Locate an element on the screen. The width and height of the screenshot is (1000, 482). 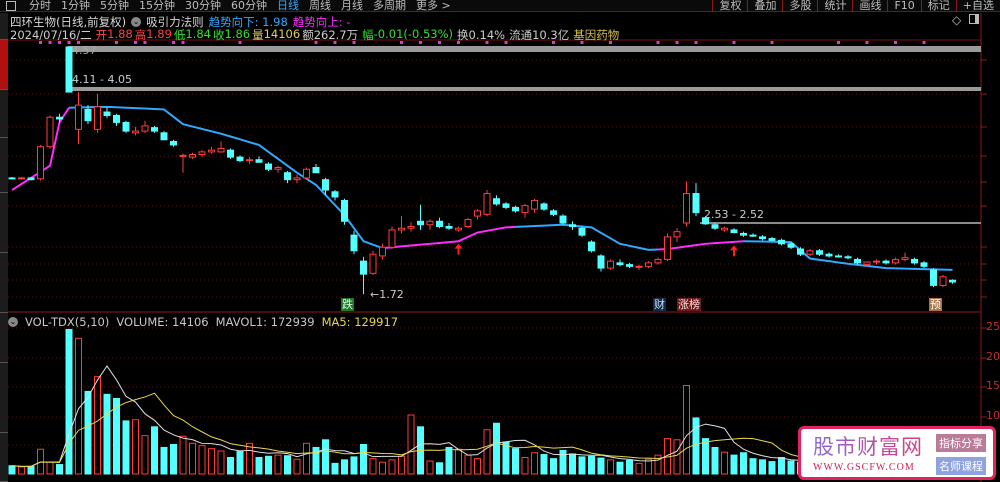
watermark-url: WWW.GSCFW.COM is located at coordinates (864, 467).